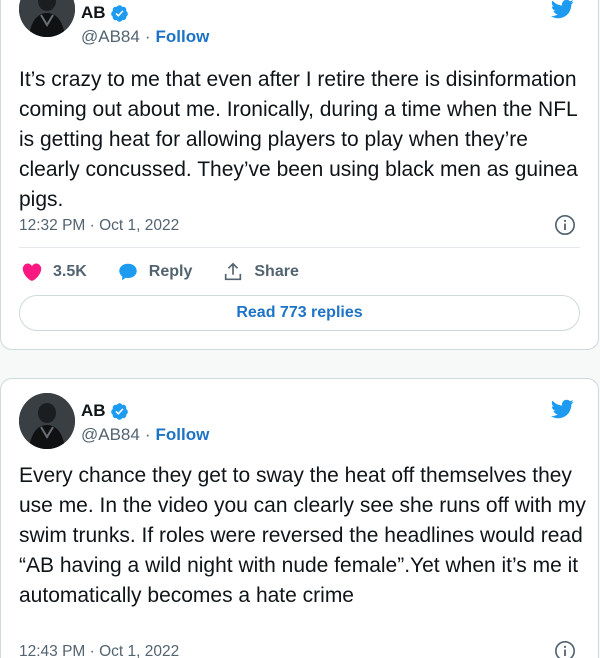 This screenshot has width=600, height=658. I want to click on share-icon, so click(233, 271).